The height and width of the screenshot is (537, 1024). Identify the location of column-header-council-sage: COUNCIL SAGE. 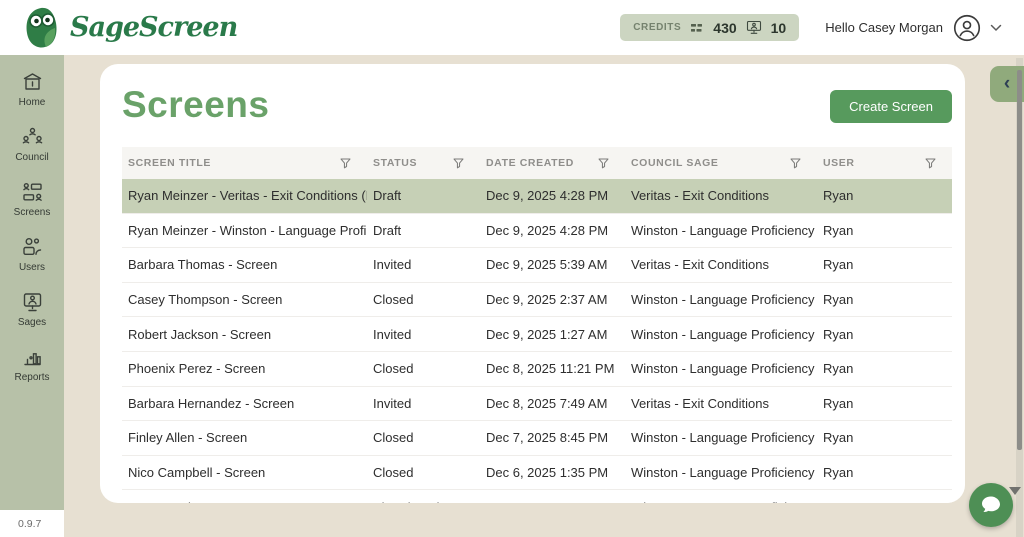
(721, 163).